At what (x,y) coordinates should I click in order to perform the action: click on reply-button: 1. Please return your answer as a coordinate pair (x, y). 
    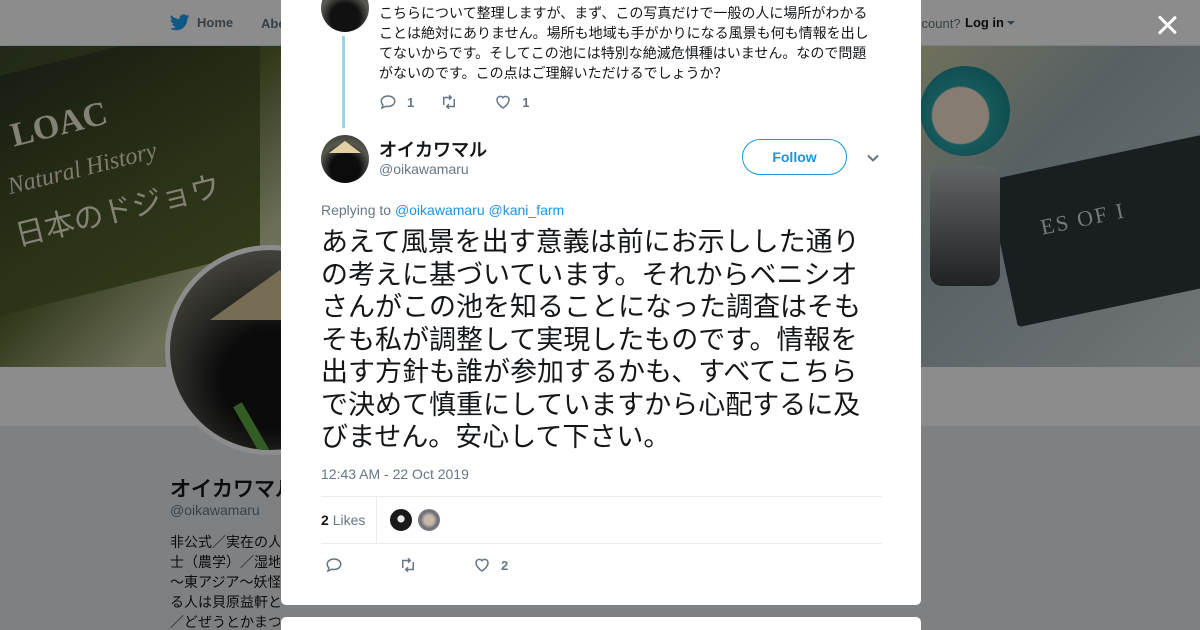
    Looking at the image, I should click on (396, 102).